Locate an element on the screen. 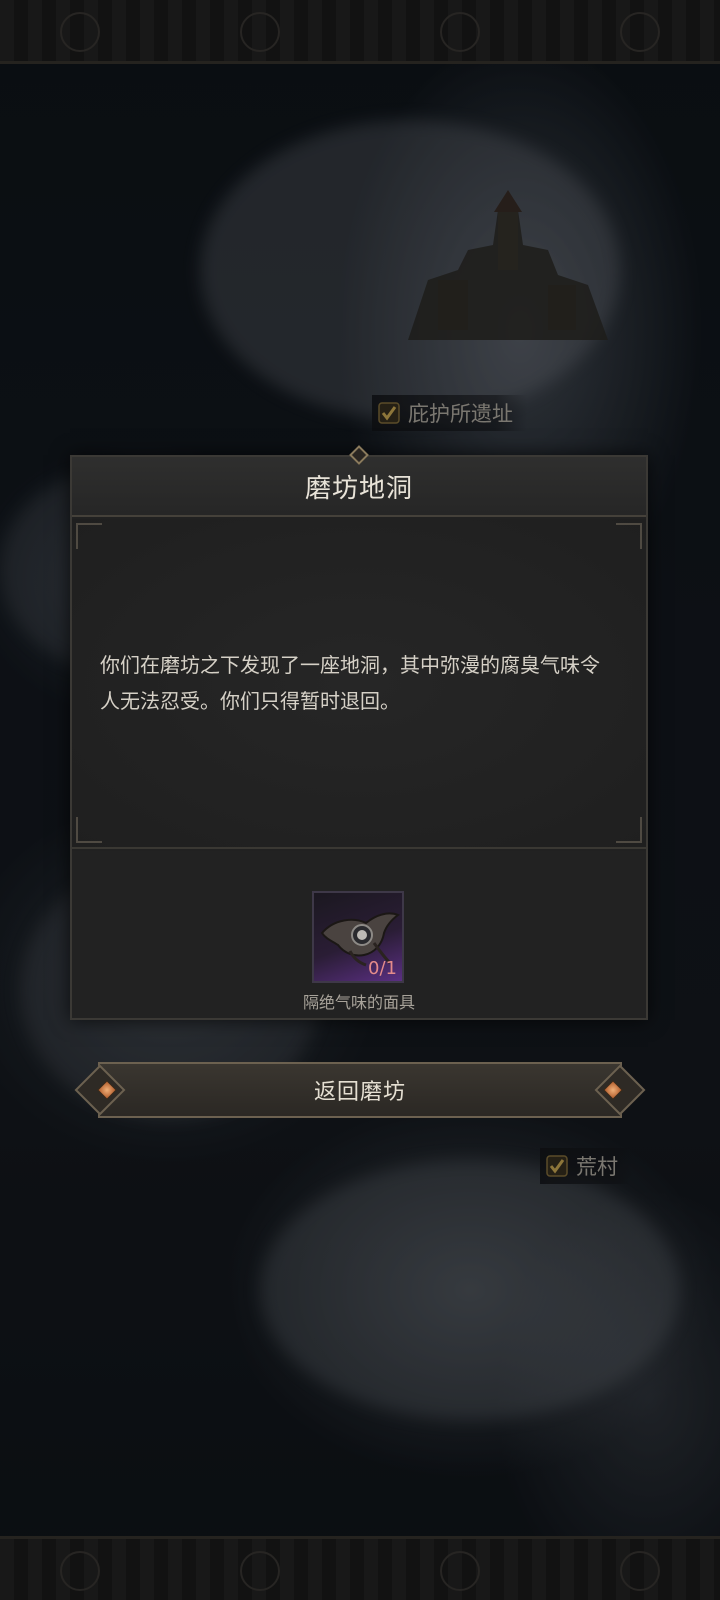 This screenshot has height=1600, width=720. required-items: 0/1 隔绝气味的面具 is located at coordinates (359, 934).